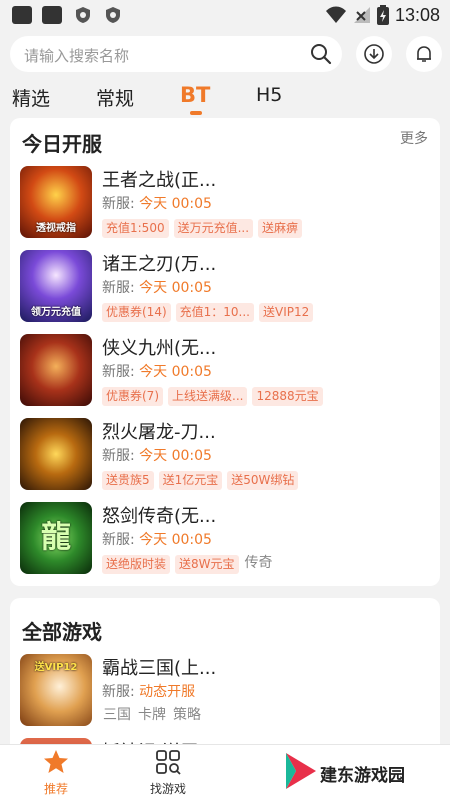 This screenshot has height=800, width=450. What do you see at coordinates (362, 776) in the screenshot?
I see `brand-name: 建东游戏园` at bounding box center [362, 776].